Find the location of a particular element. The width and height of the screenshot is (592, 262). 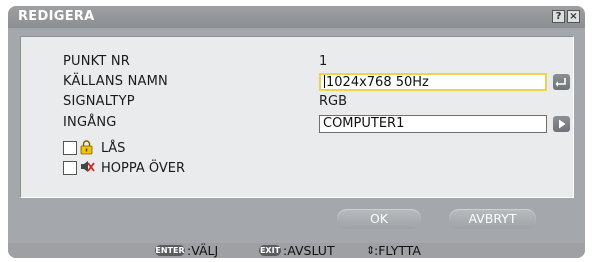

signal-type-label: SIGNALTYP is located at coordinates (99, 101).